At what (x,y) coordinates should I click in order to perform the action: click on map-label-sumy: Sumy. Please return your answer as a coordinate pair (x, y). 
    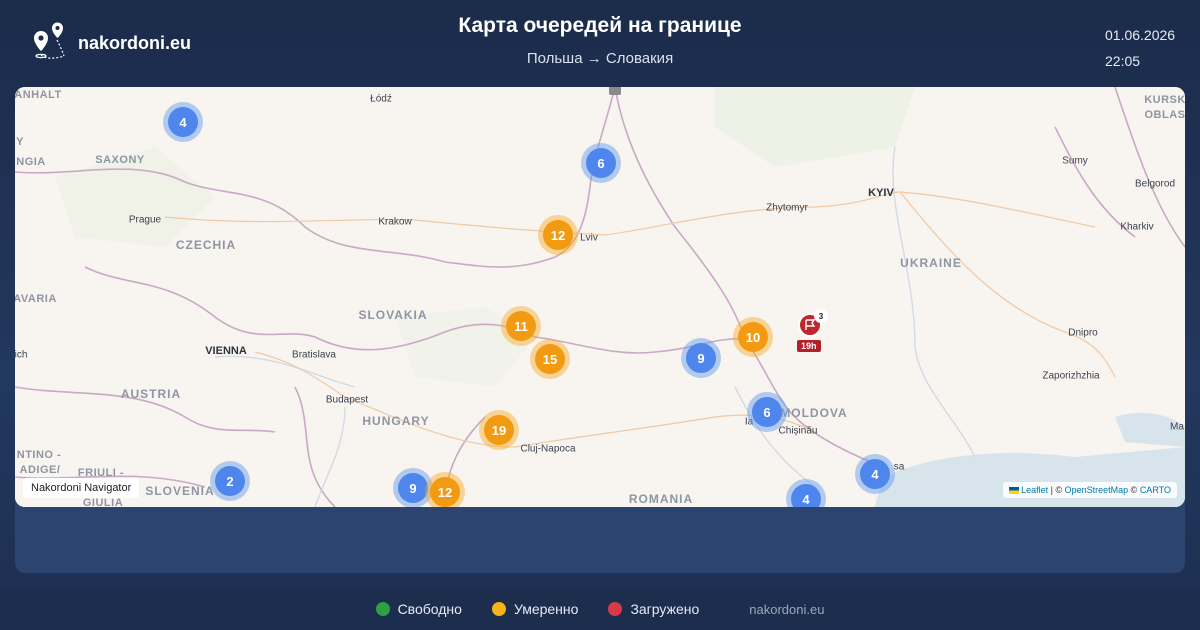
    Looking at the image, I should click on (1075, 161).